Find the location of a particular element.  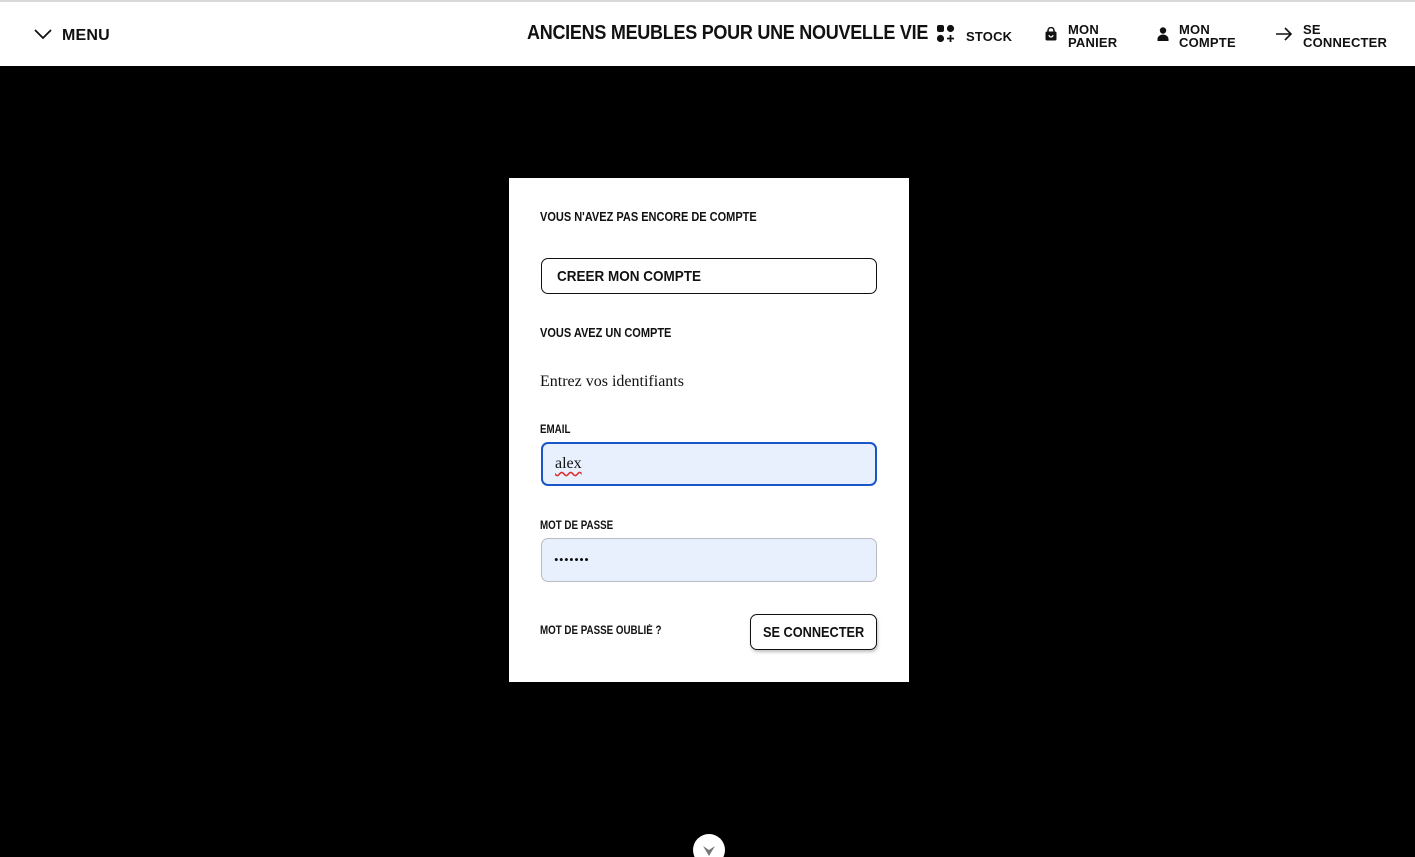

arrow-right-icon is located at coordinates (1284, 36).